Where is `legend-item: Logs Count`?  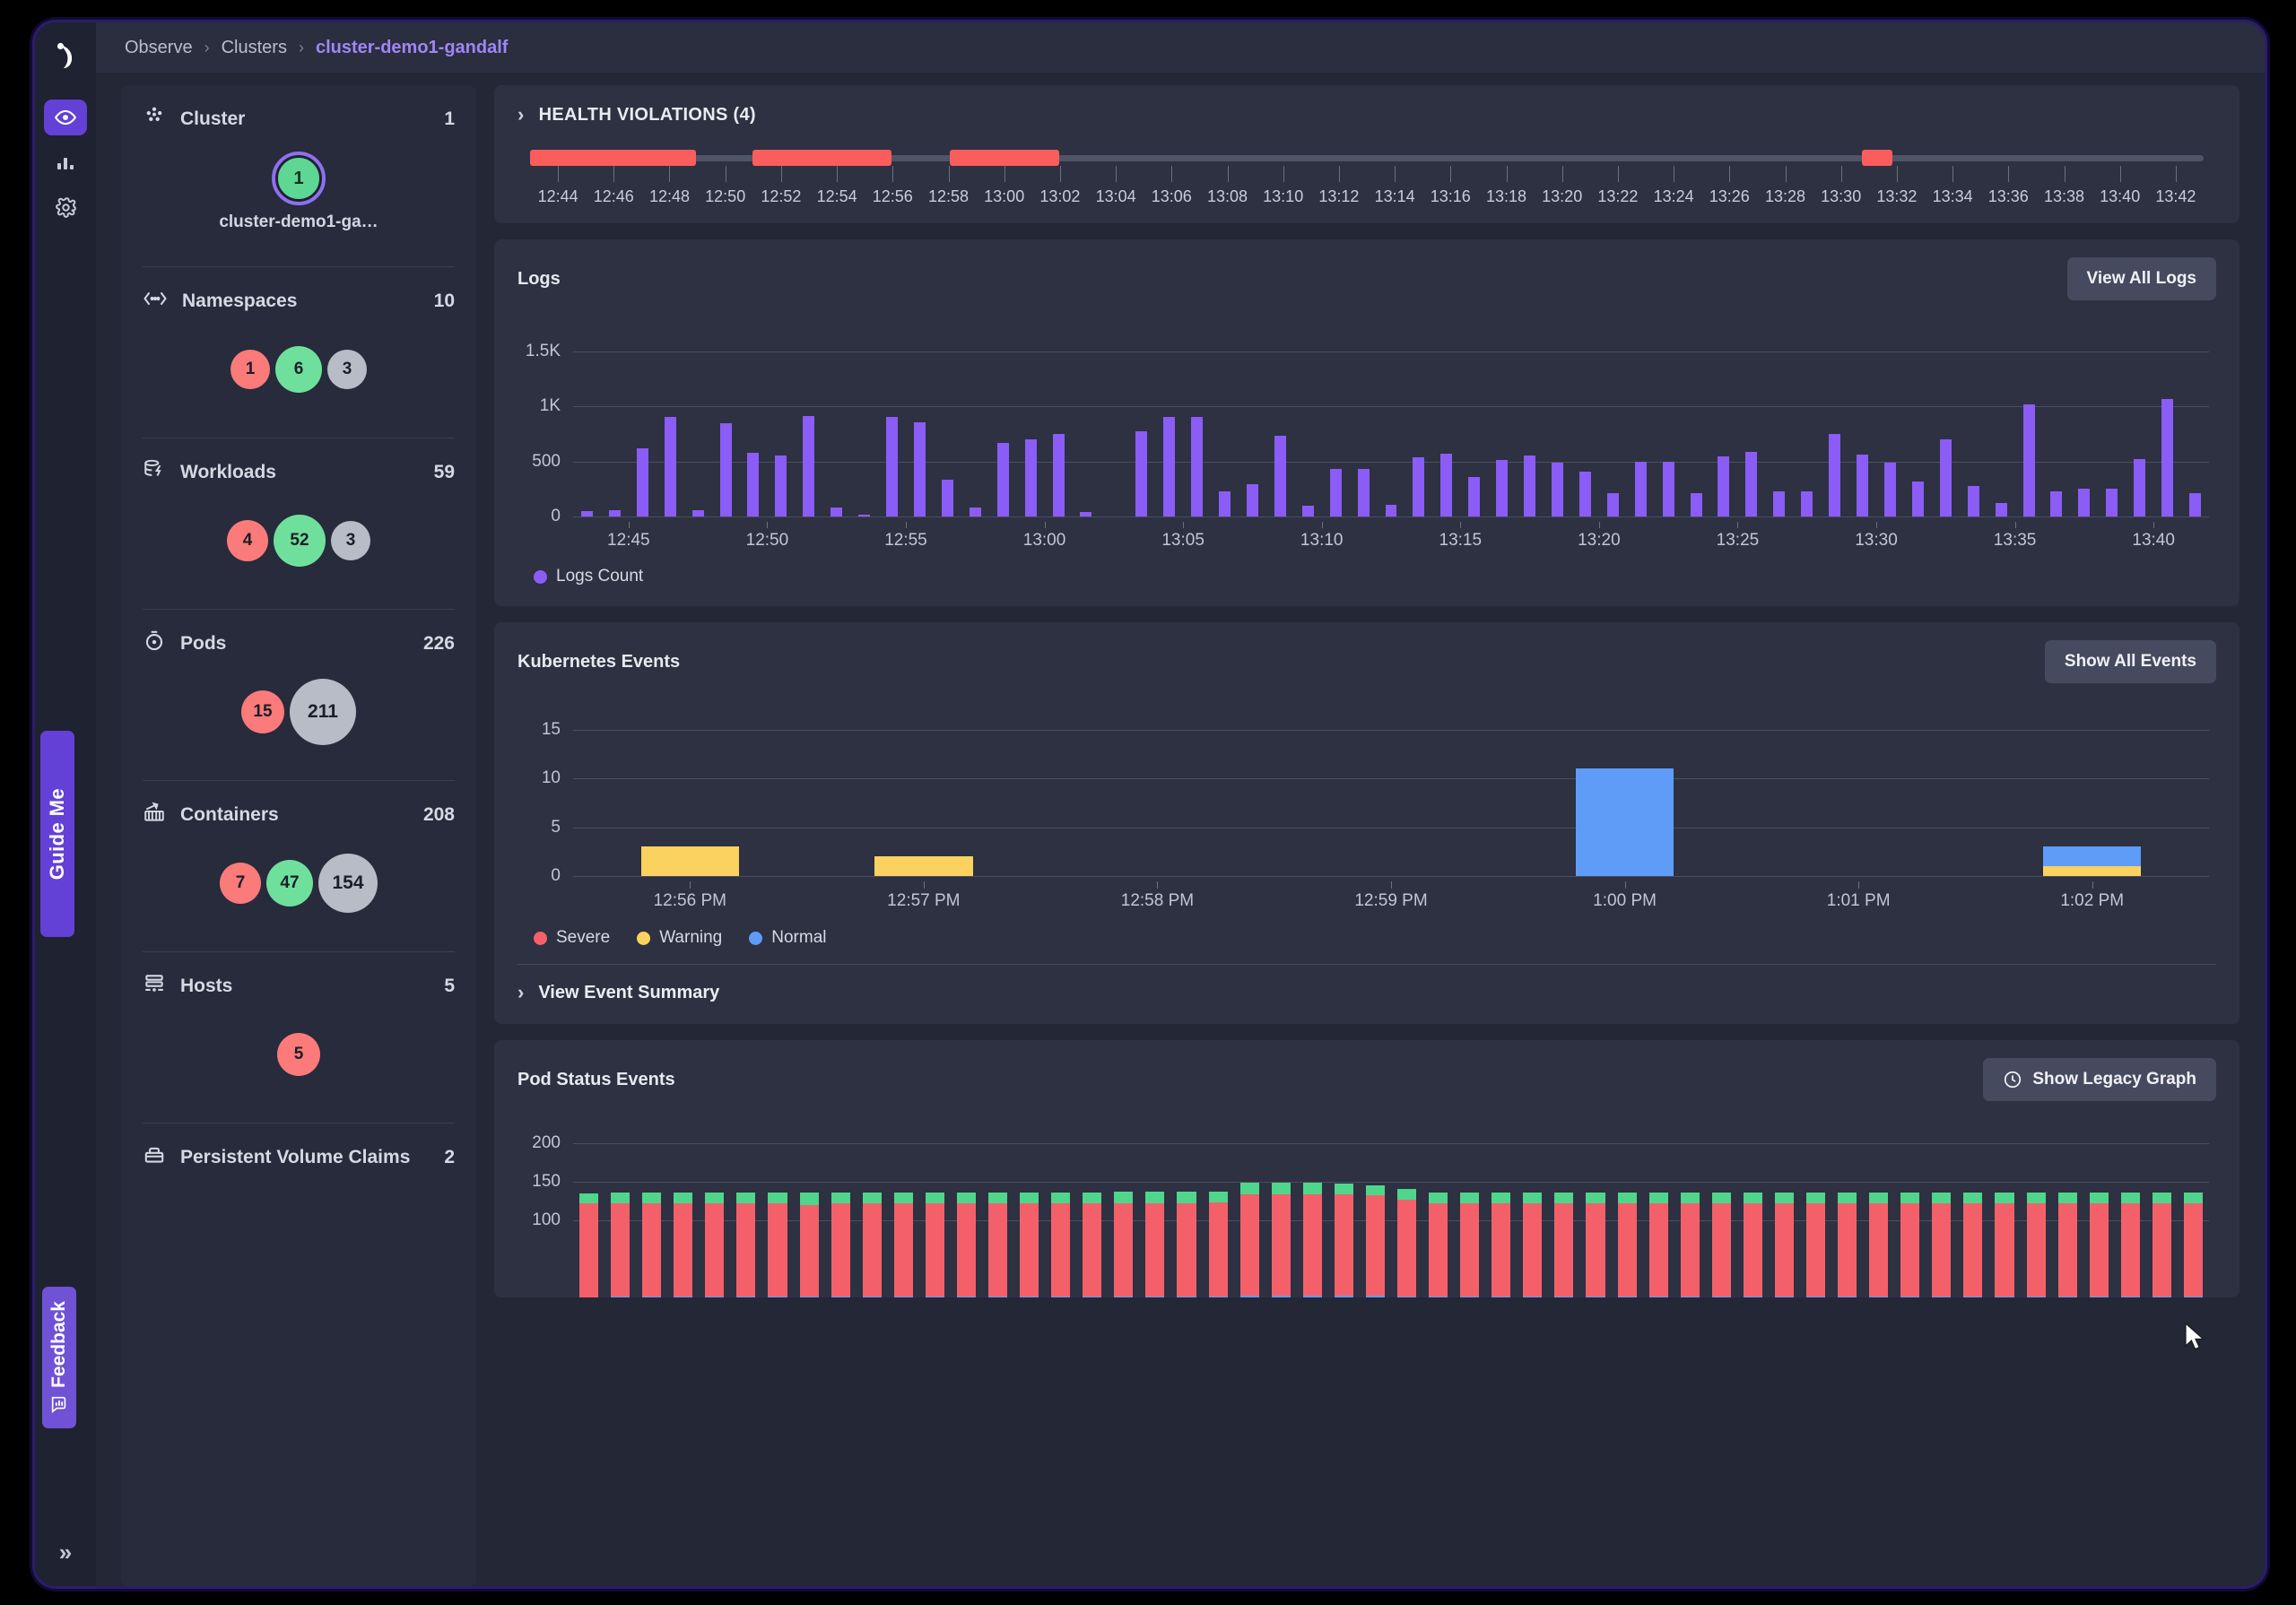 legend-item: Logs Count is located at coordinates (588, 576).